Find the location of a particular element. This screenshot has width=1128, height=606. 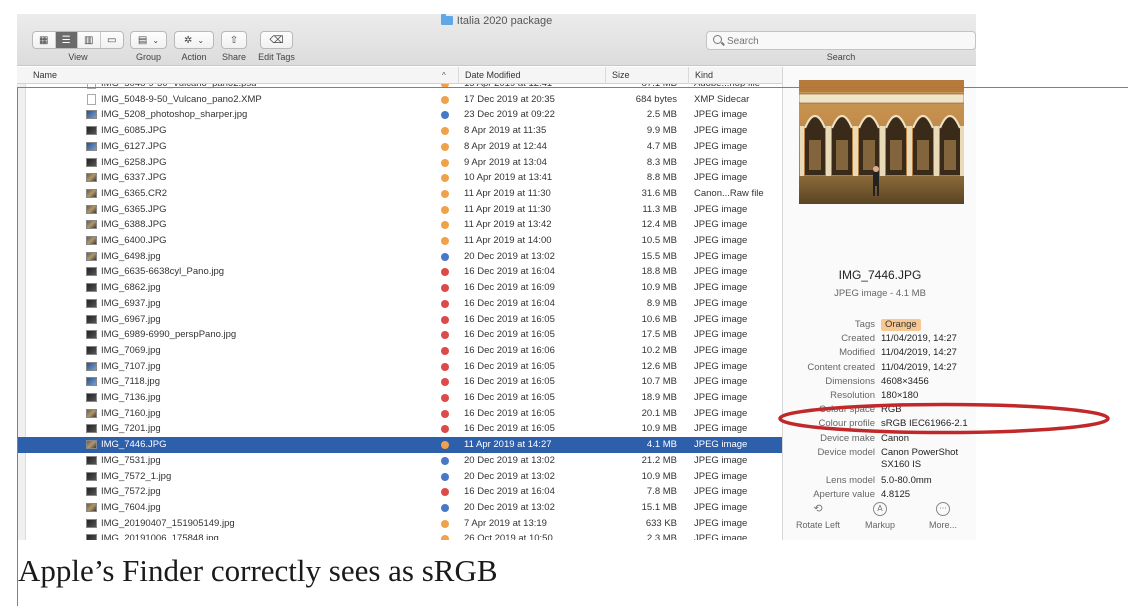

window-title: Italia 2020 package is located at coordinates (496, 21).